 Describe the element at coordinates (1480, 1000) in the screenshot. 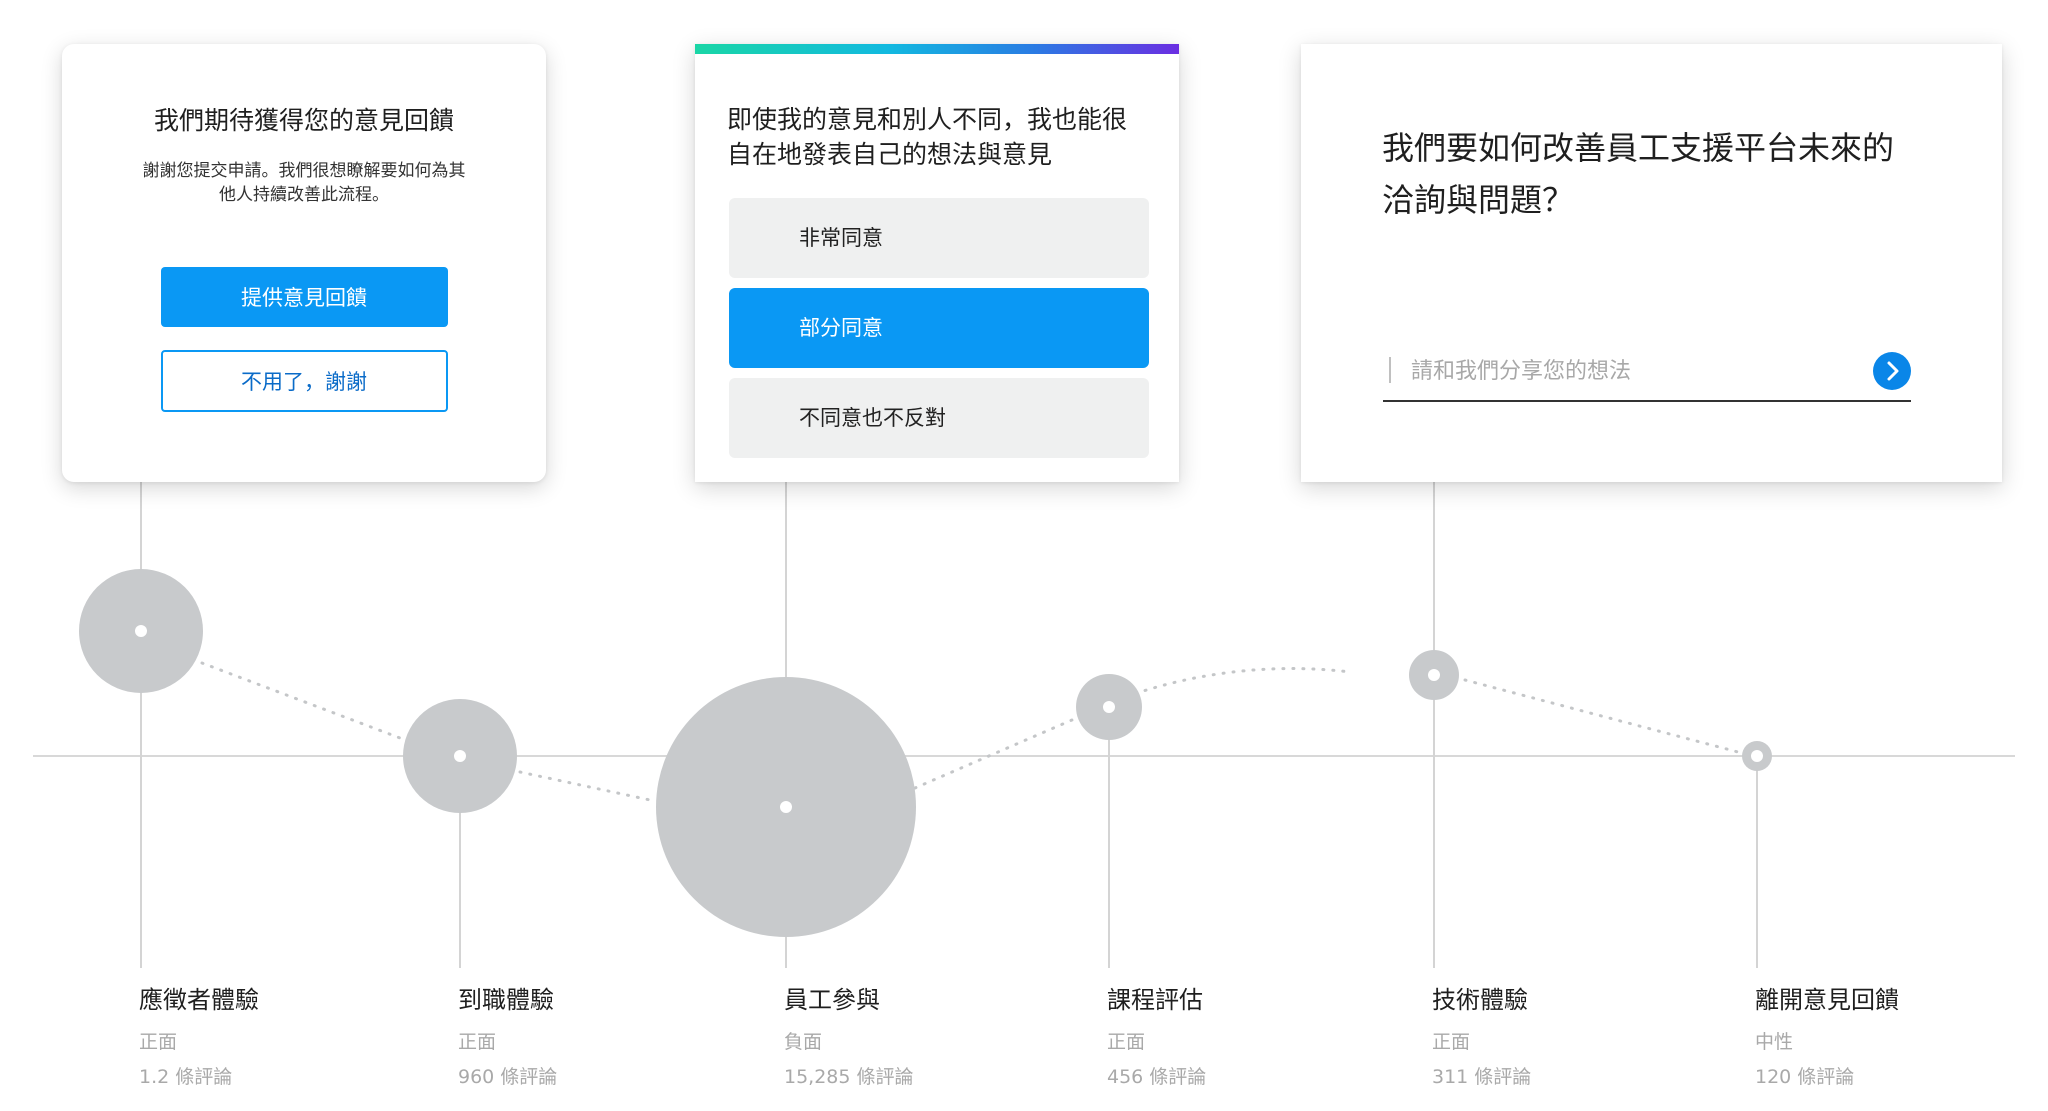

I see `stage-name: 技術體驗` at that location.